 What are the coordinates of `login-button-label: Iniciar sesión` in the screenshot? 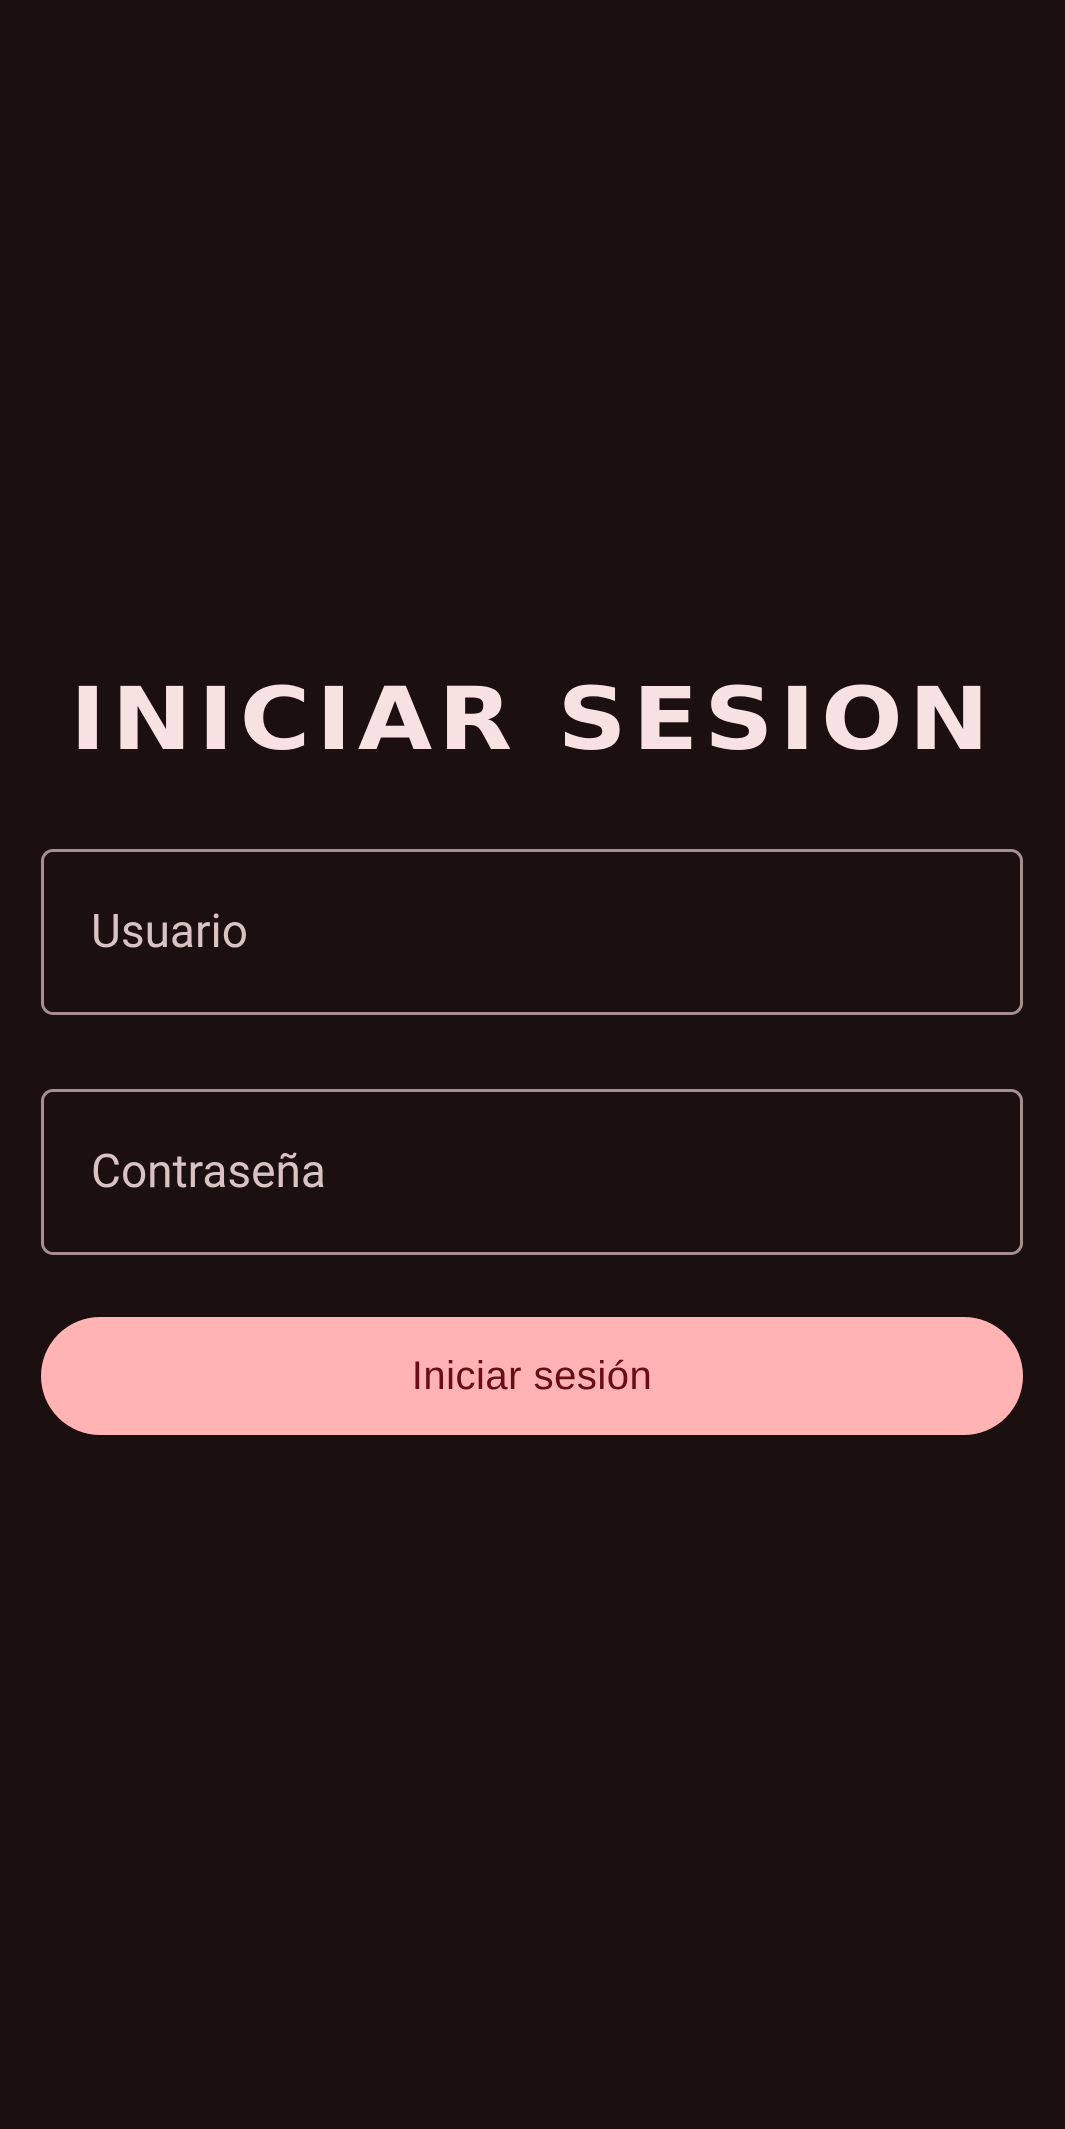 It's located at (532, 1375).